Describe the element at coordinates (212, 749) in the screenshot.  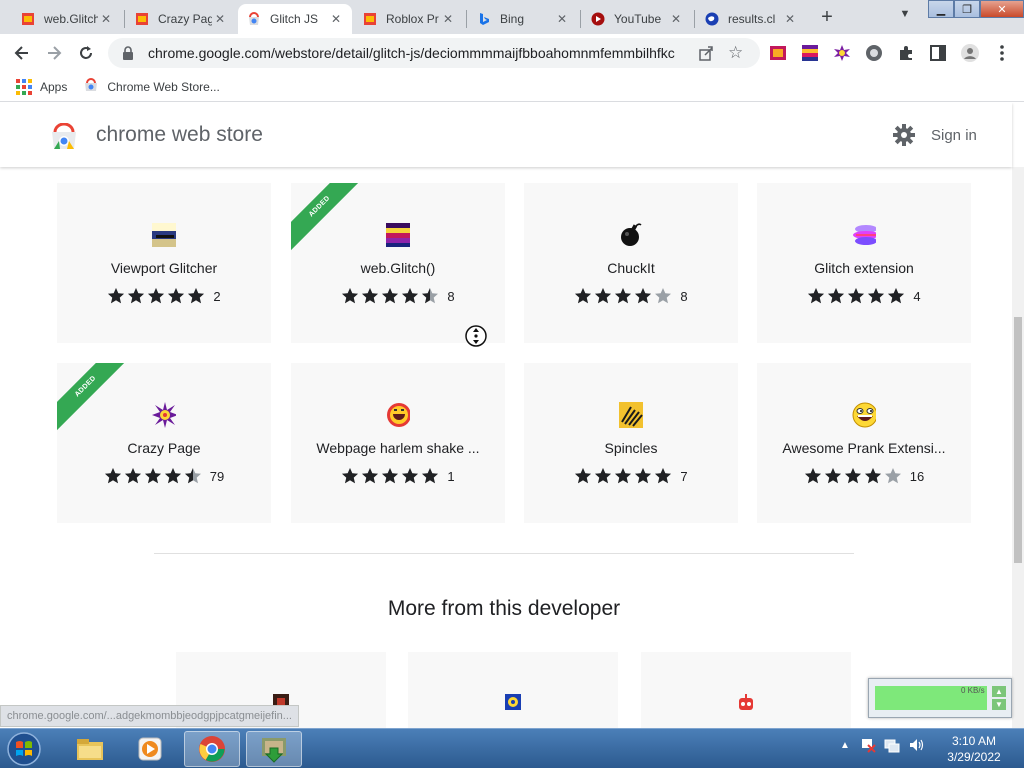
I see `taskbar-chrome` at that location.